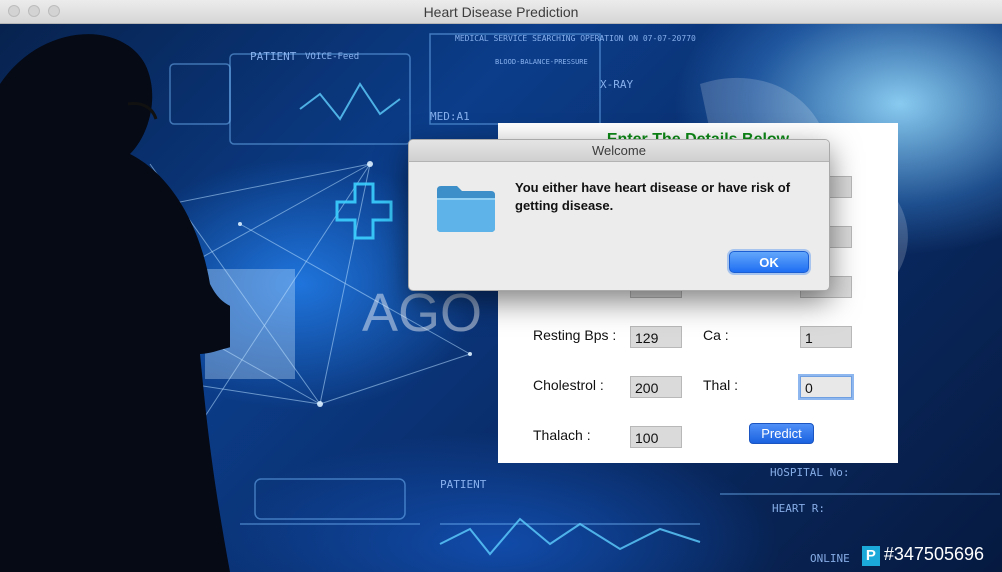  I want to click on ok-button: OK, so click(769, 262).